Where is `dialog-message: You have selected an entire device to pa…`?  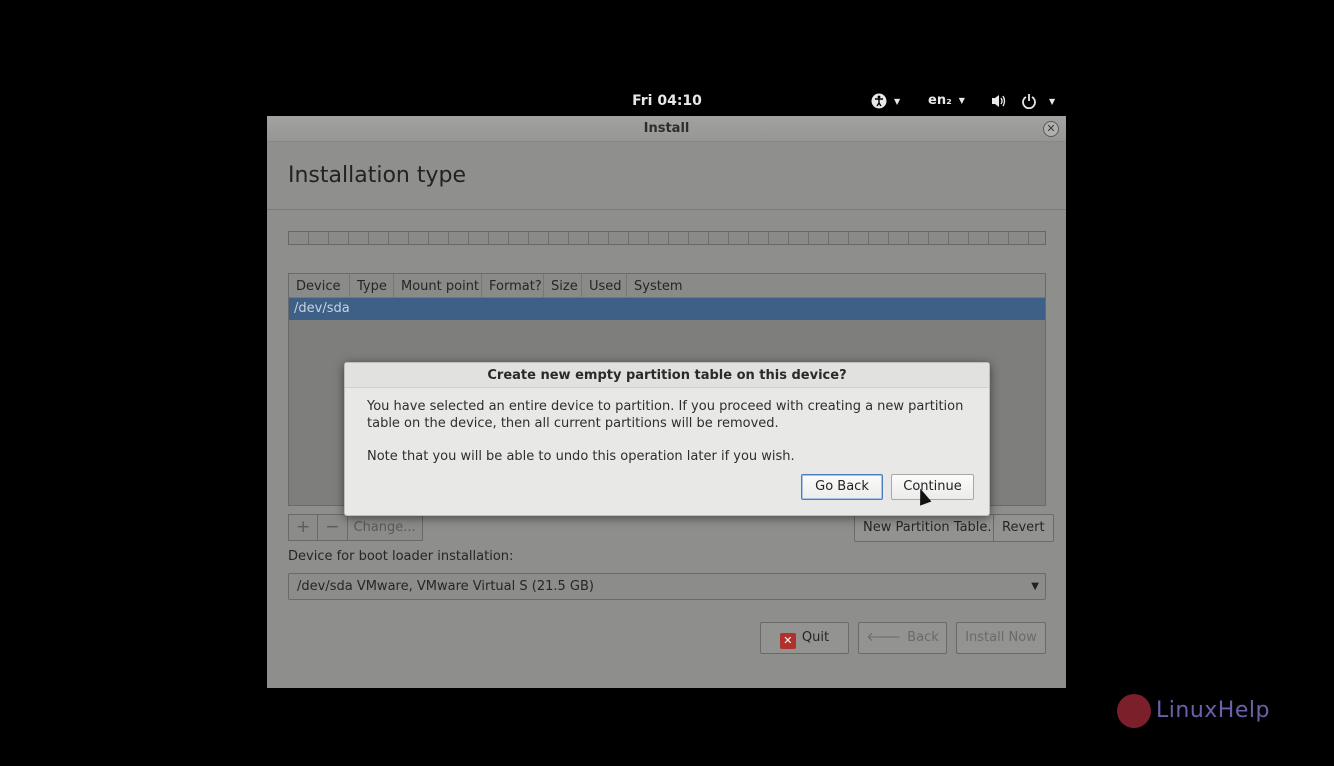 dialog-message: You have selected an entire device to pa… is located at coordinates (665, 415).